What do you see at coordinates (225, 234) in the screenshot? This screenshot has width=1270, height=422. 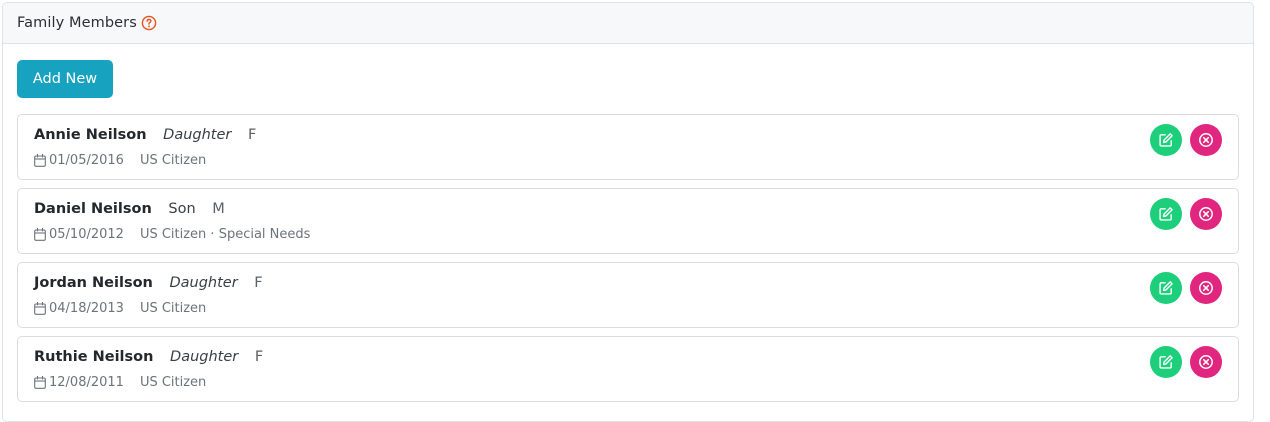 I see `member-status: US Citizen · Special Needs` at bounding box center [225, 234].